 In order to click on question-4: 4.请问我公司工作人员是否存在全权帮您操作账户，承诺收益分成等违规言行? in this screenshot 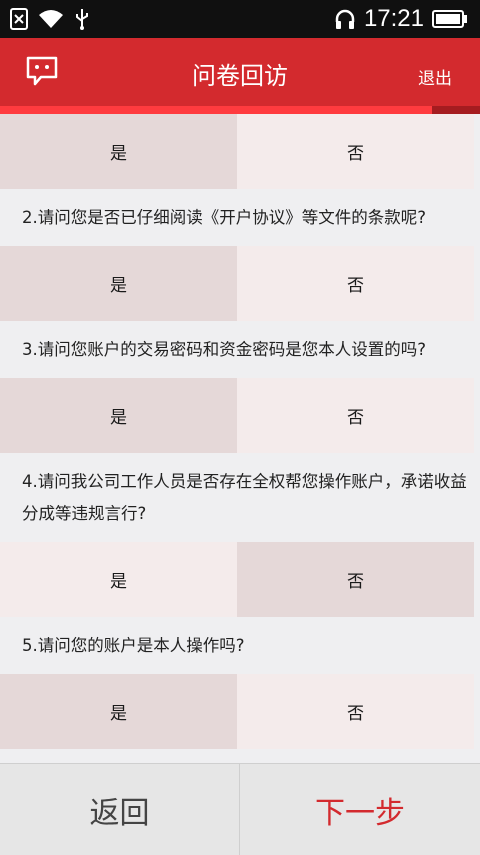, I will do `click(240, 497)`.